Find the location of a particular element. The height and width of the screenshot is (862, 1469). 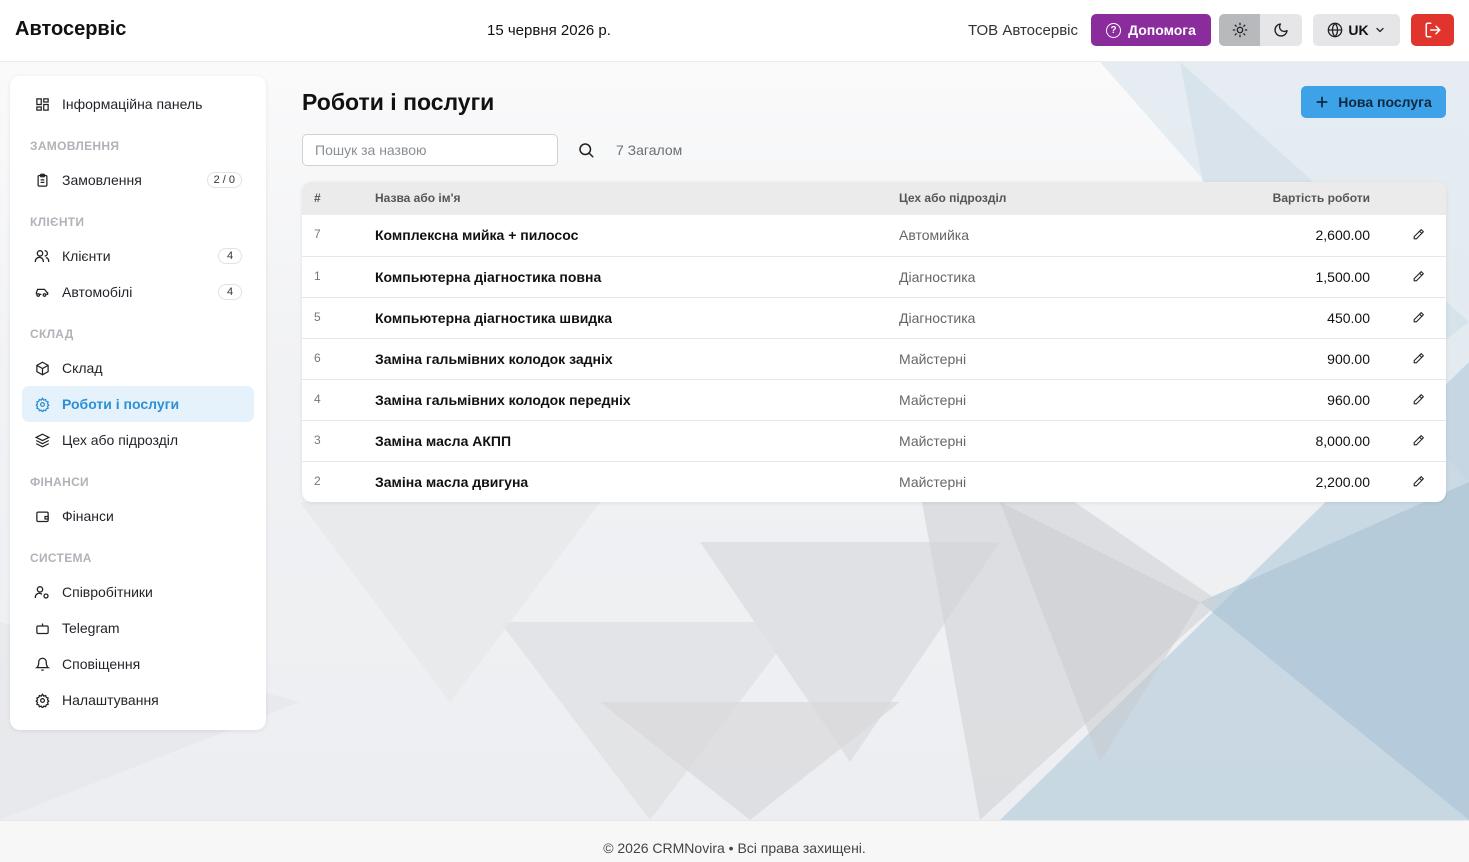

cars-count-badge: 4 is located at coordinates (230, 292).